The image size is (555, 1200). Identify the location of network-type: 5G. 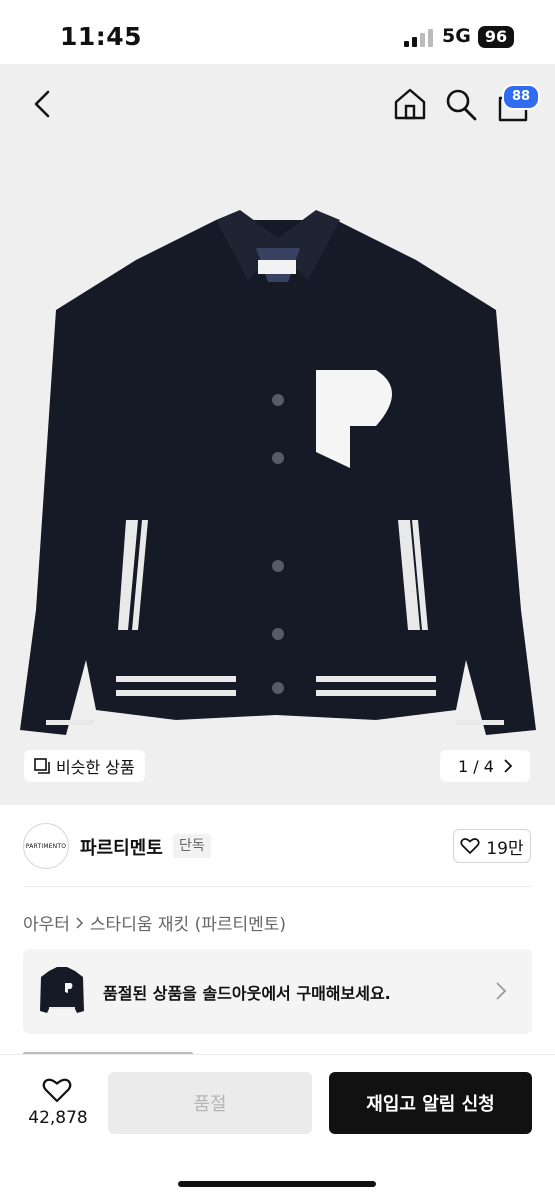
(456, 36).